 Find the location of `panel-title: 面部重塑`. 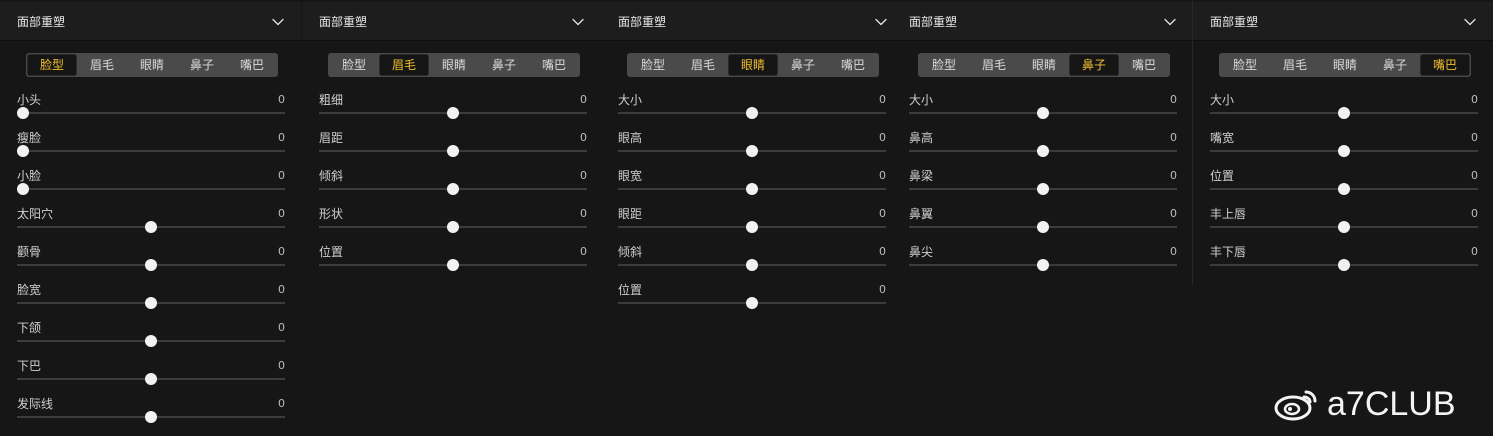

panel-title: 面部重塑 is located at coordinates (343, 22).